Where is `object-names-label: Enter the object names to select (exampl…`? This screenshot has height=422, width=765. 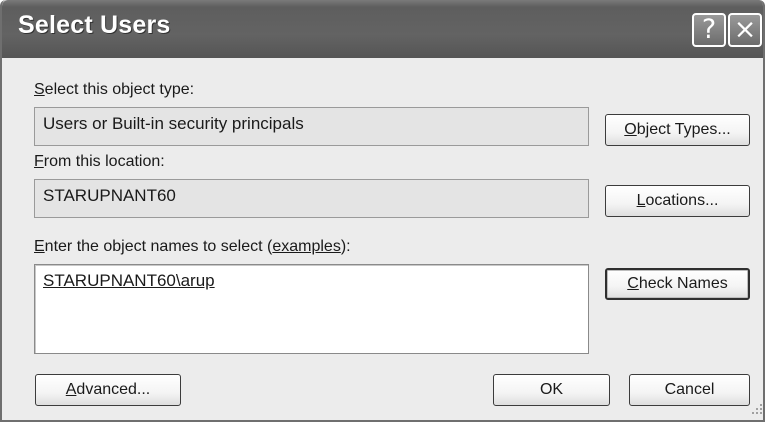 object-names-label: Enter the object names to select (exampl… is located at coordinates (192, 246).